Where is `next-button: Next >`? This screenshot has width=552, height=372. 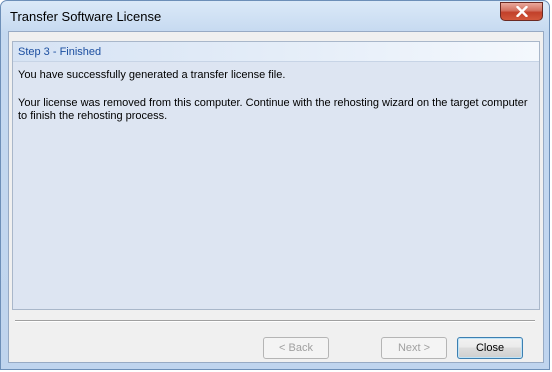
next-button: Next > is located at coordinates (414, 348).